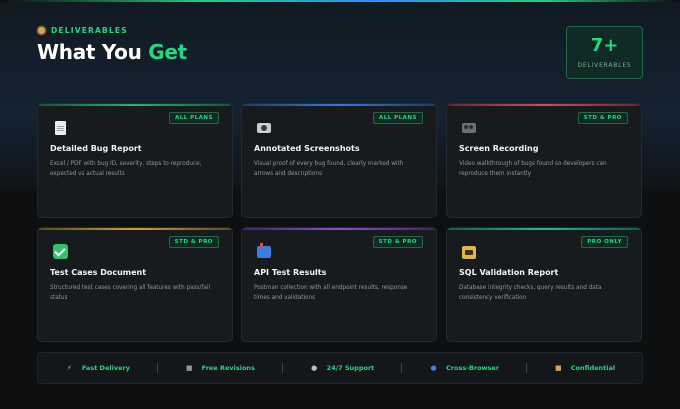 This screenshot has height=409, width=680. I want to click on chat-icon: ●, so click(314, 368).